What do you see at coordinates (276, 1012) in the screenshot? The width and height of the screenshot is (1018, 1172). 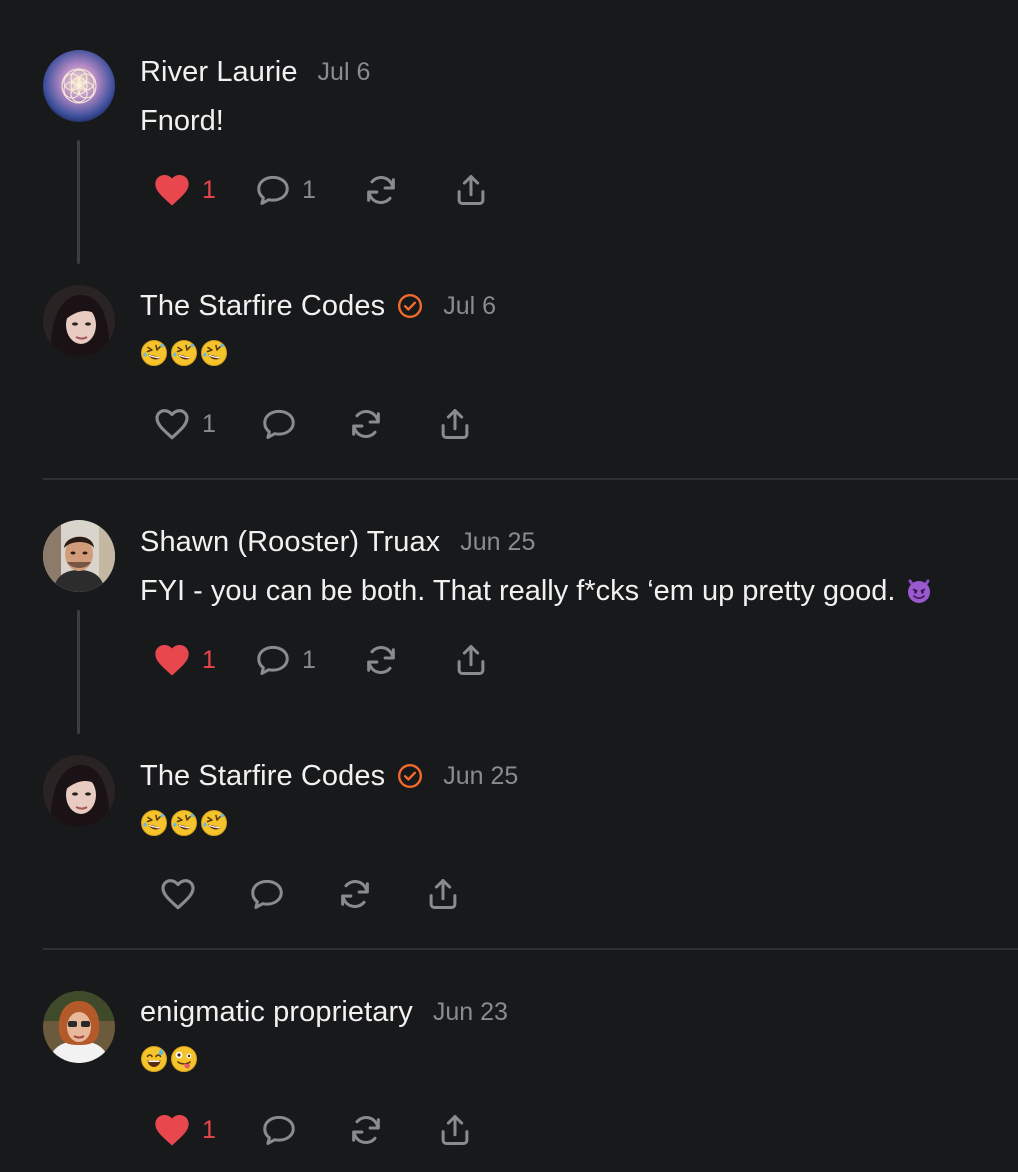 I see `author-name: enigmatic proprietary` at bounding box center [276, 1012].